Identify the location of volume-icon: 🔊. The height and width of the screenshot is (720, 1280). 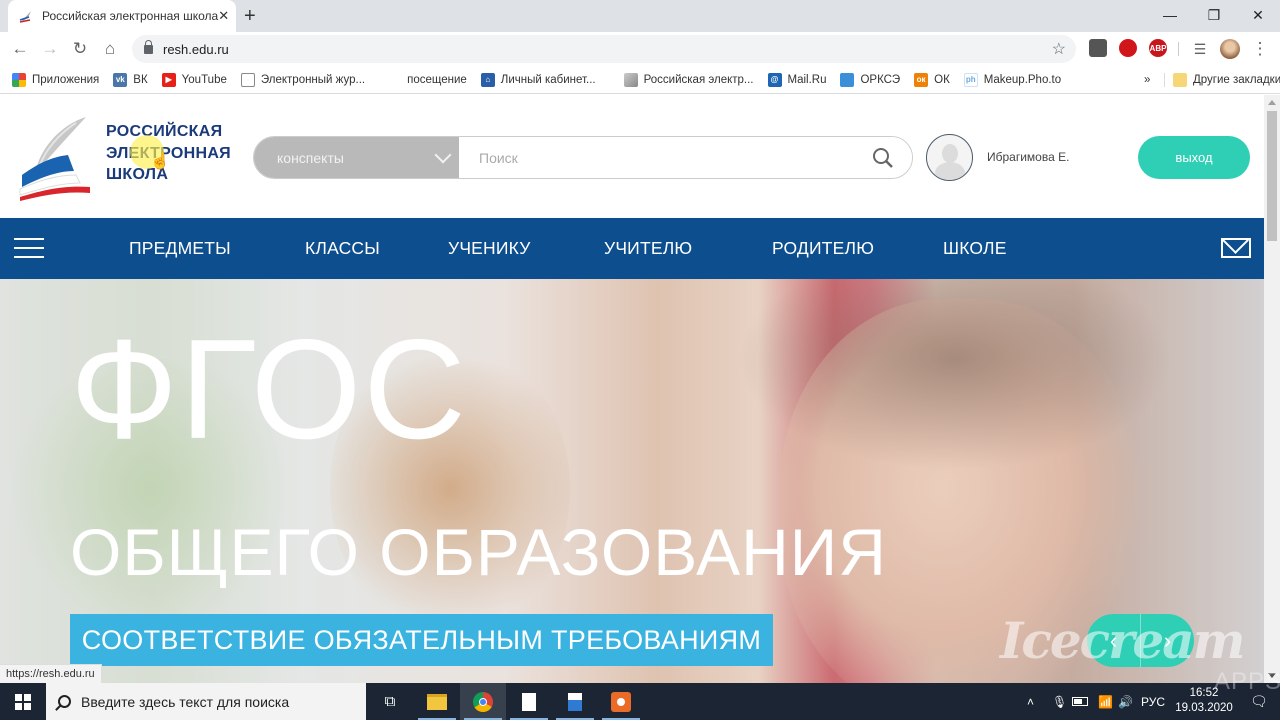
(1125, 701).